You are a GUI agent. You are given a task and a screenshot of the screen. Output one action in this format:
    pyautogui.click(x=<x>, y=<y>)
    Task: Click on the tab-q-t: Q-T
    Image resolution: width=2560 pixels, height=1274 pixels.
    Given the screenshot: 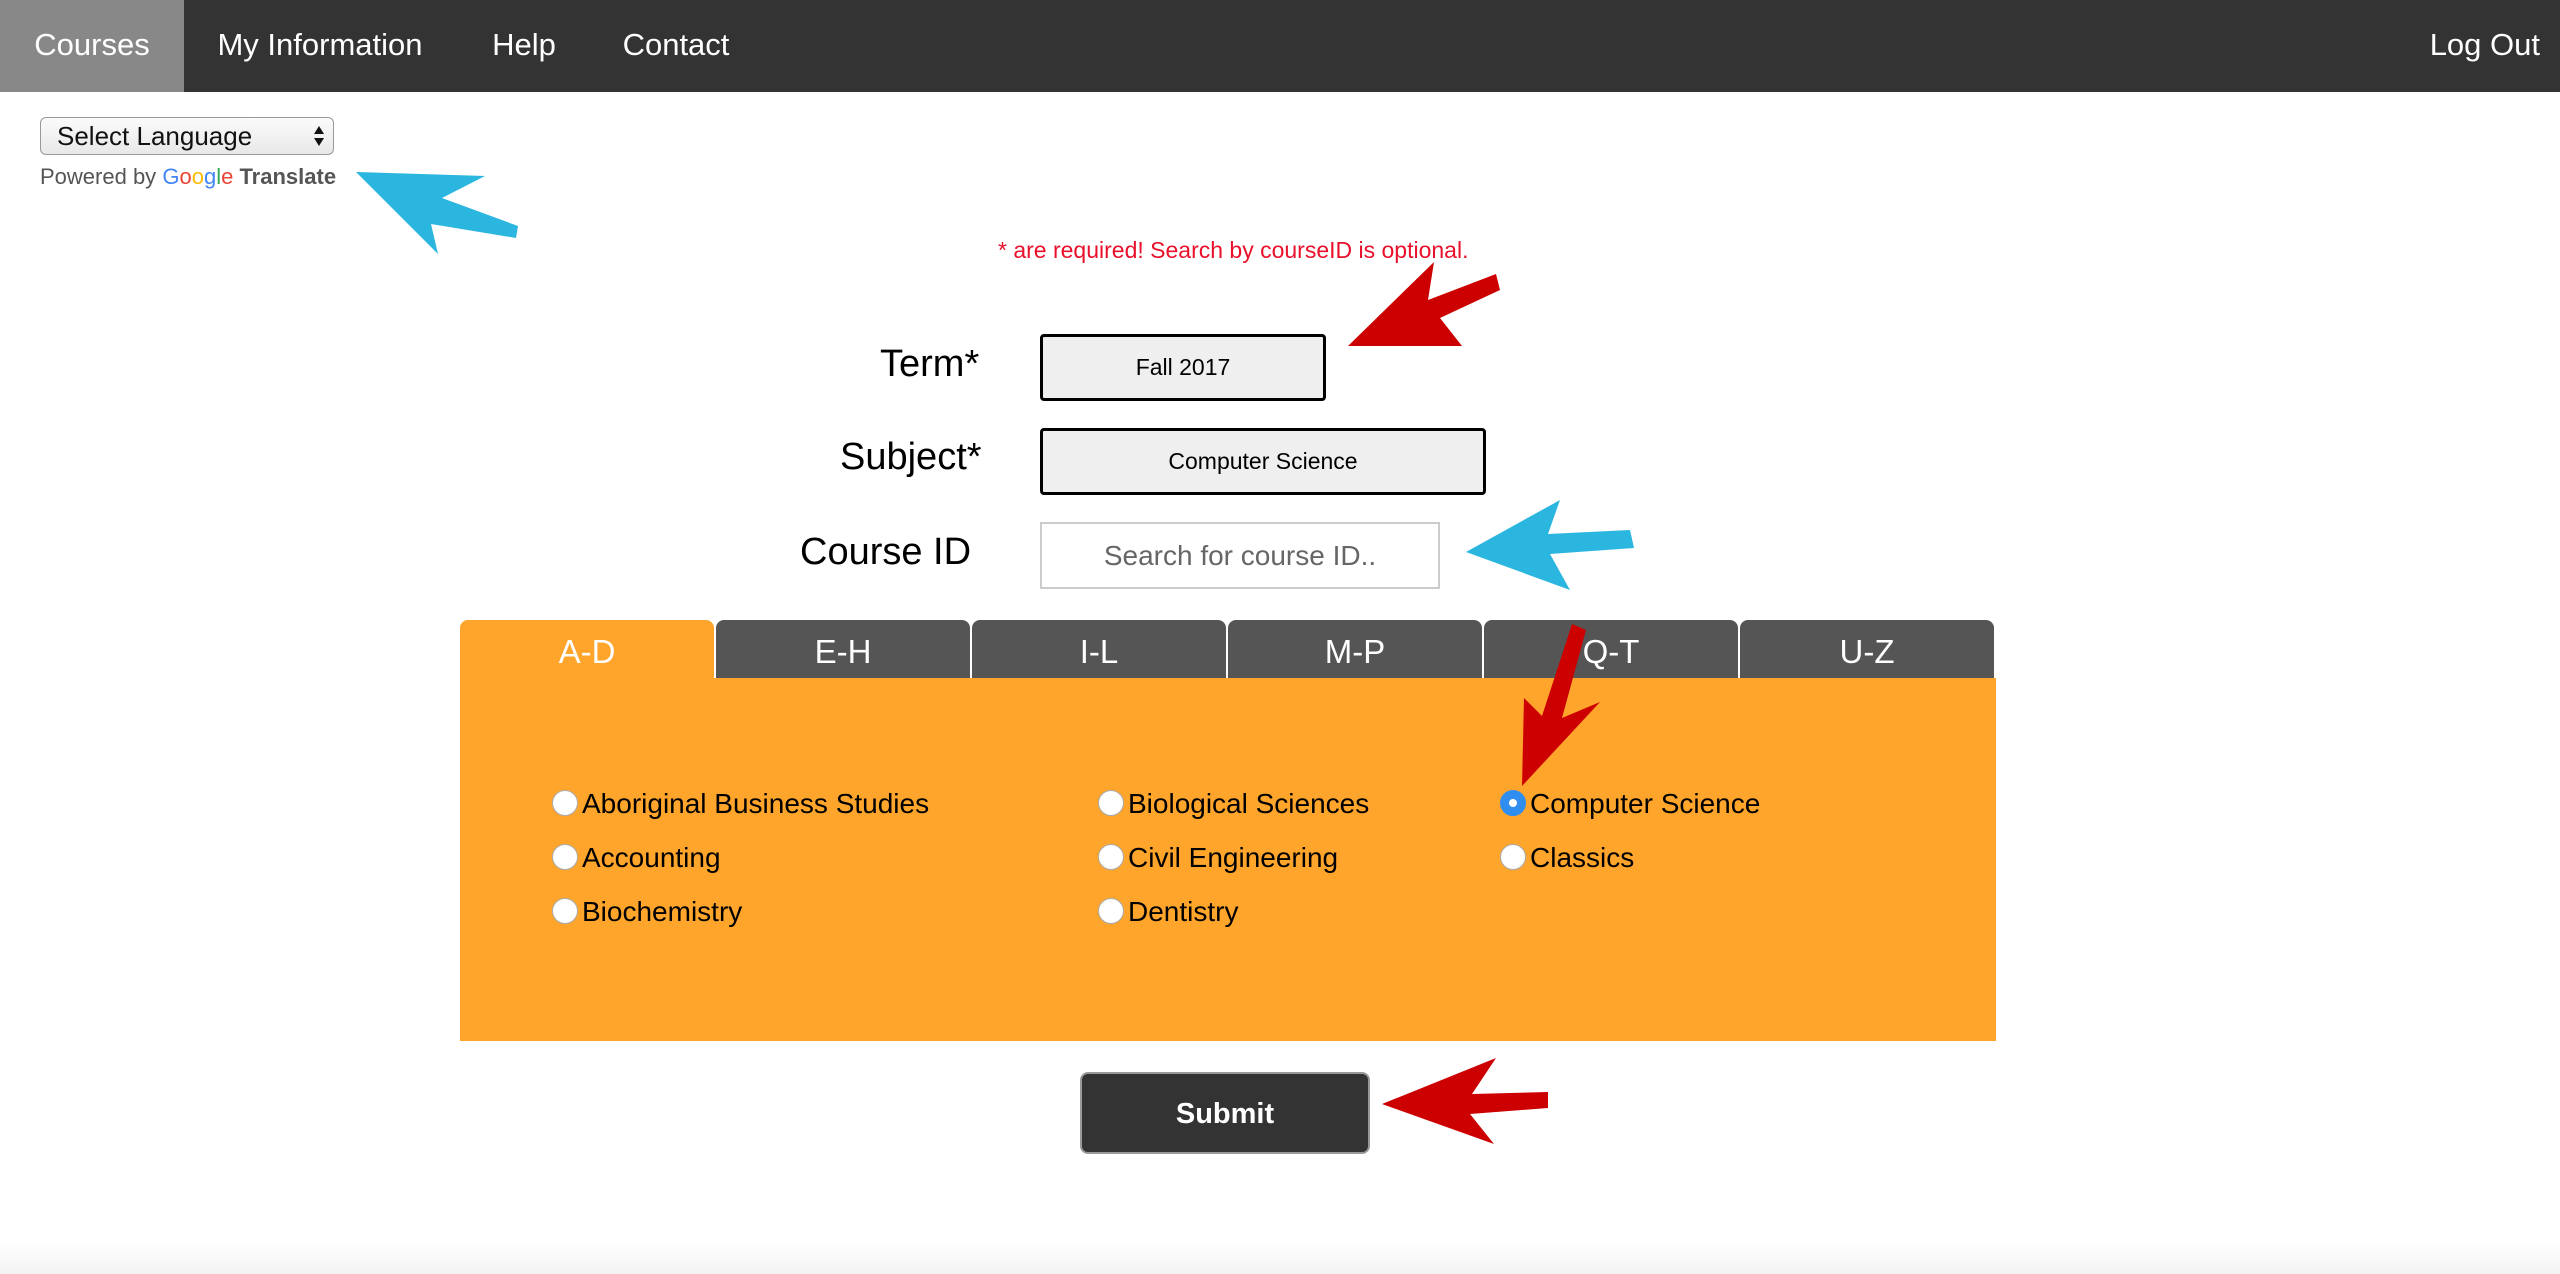 What is the action you would take?
    pyautogui.click(x=1611, y=650)
    